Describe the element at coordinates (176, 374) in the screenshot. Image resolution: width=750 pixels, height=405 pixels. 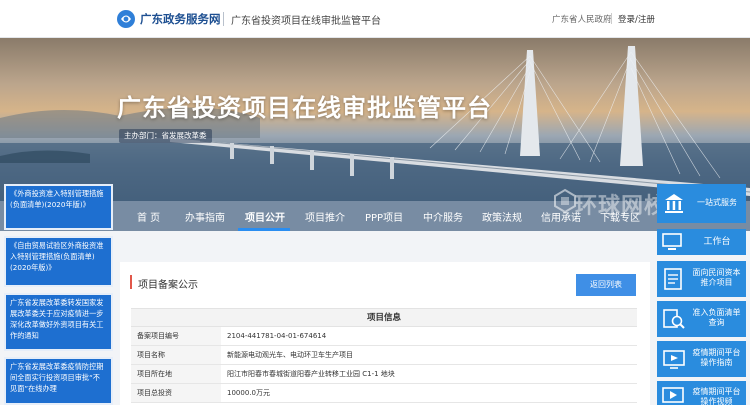
I see `row-label: 项目所在地` at that location.